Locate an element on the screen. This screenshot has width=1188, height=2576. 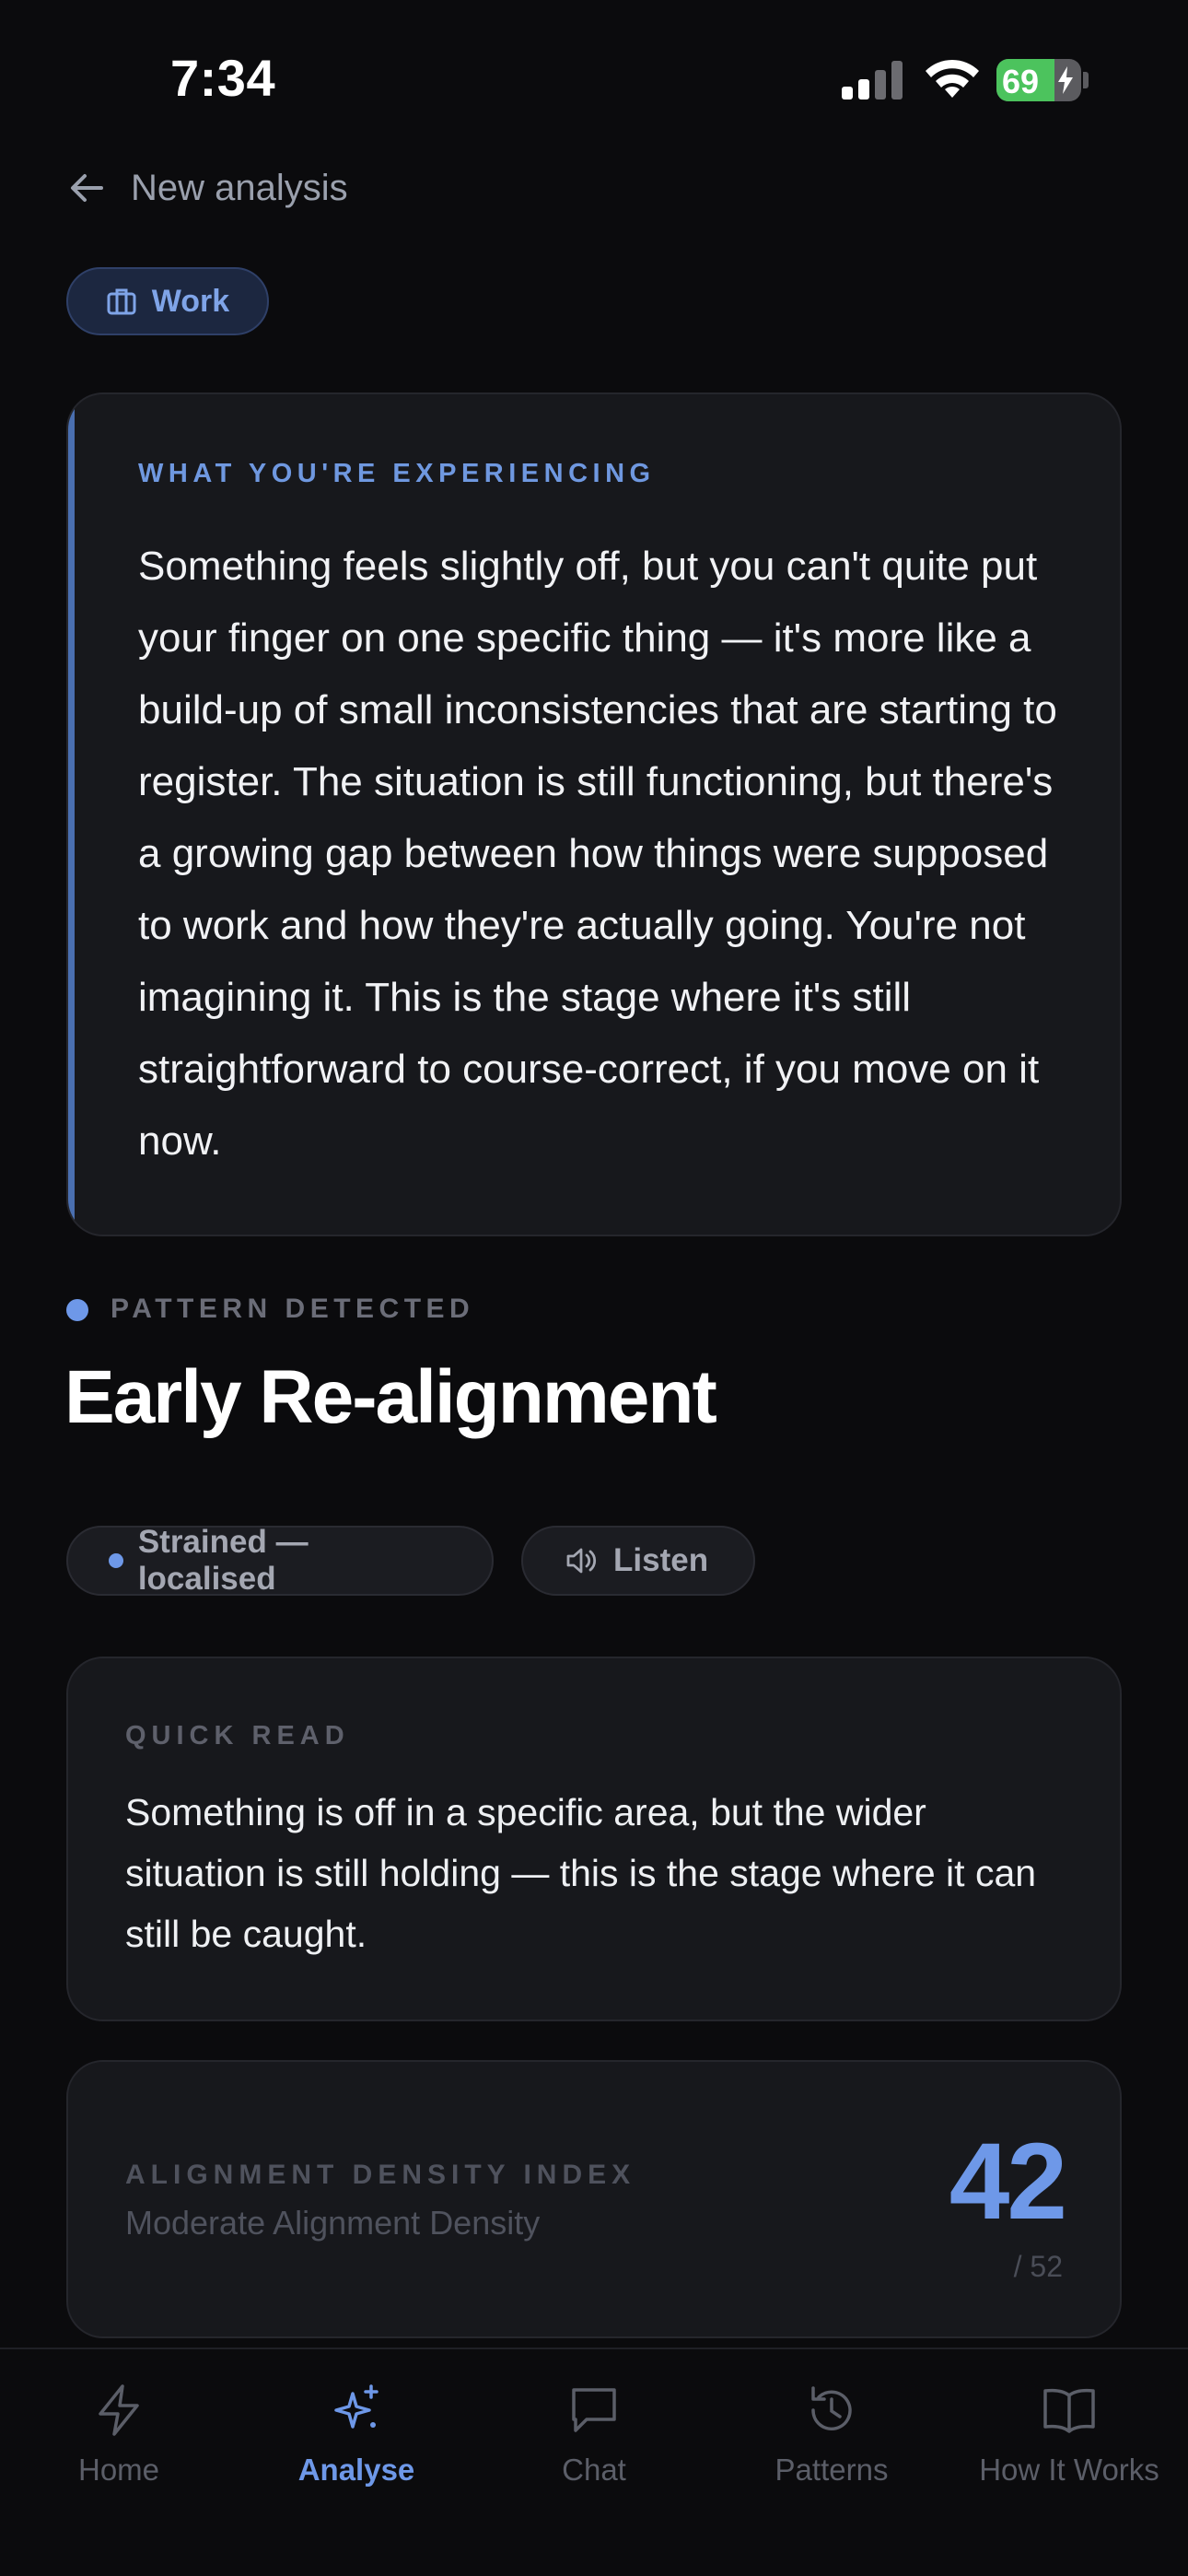
battery-level: 69 is located at coordinates (1021, 81).